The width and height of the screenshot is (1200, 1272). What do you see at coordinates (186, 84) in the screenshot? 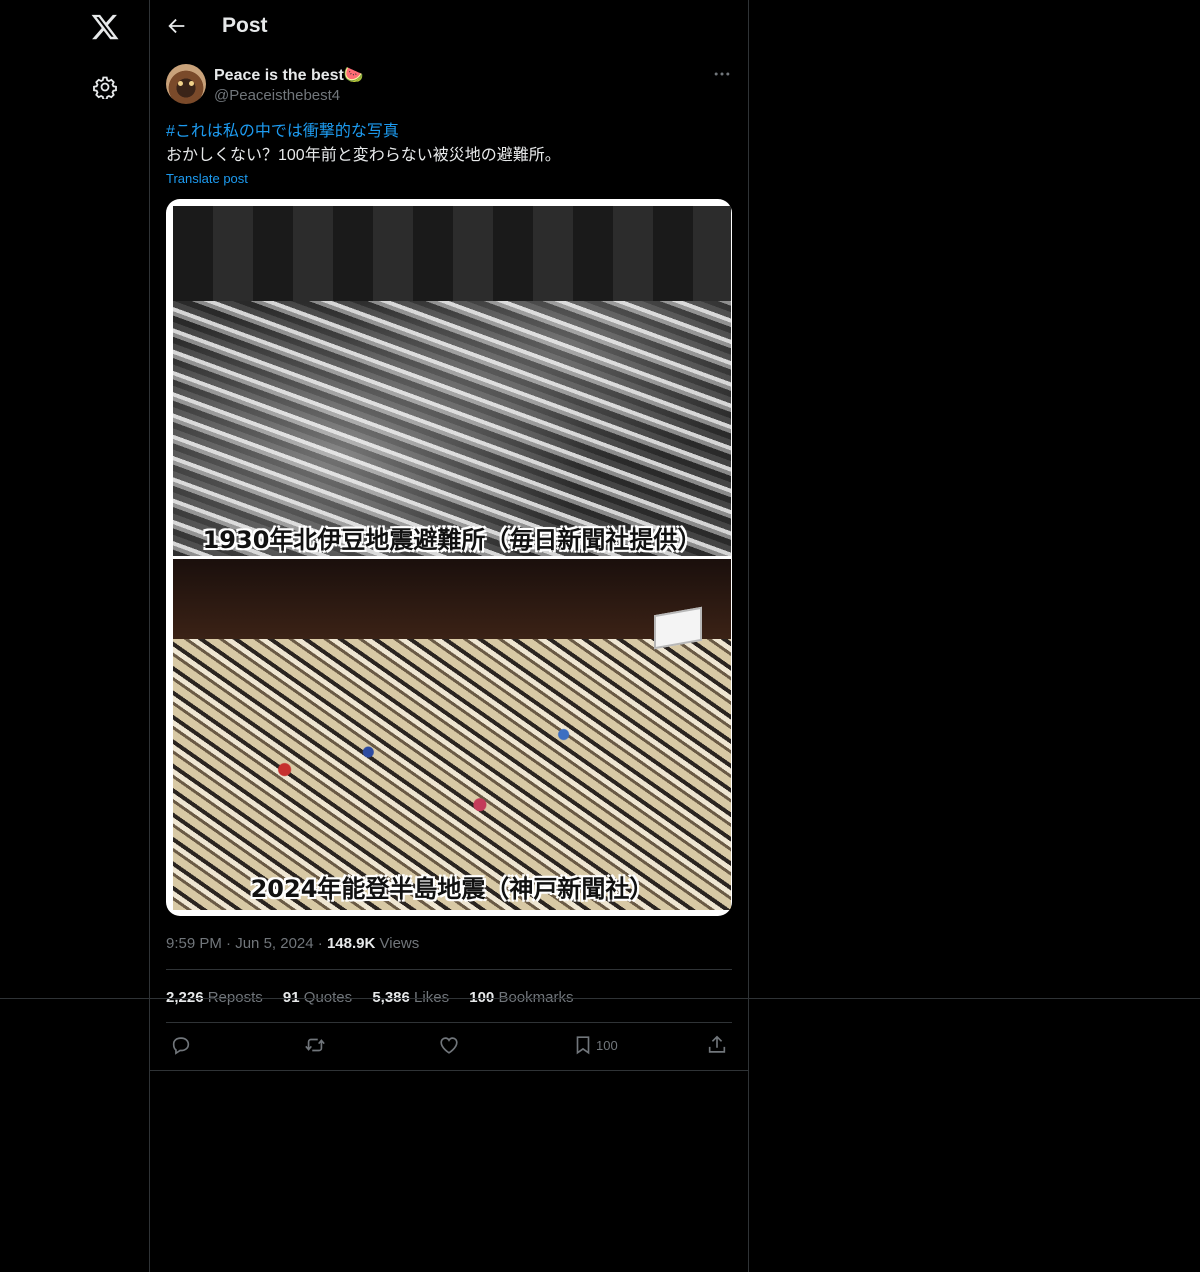
I see `avatar` at bounding box center [186, 84].